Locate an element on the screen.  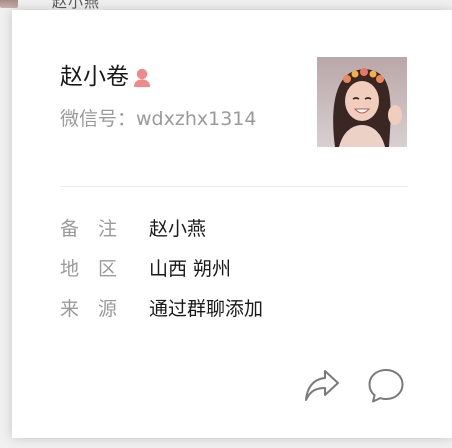
background-avatar is located at coordinates (9, 4).